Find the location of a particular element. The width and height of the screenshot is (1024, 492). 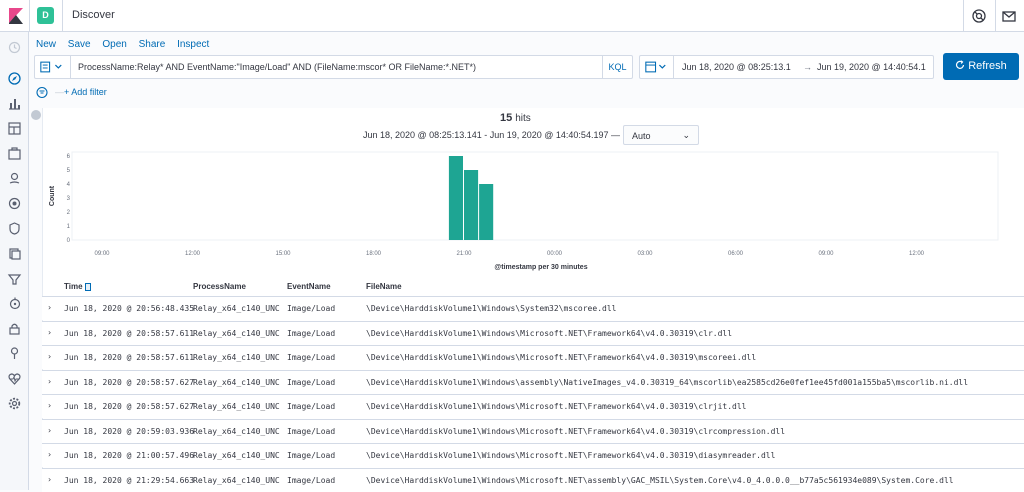

interval-value: Auto is located at coordinates (641, 136).